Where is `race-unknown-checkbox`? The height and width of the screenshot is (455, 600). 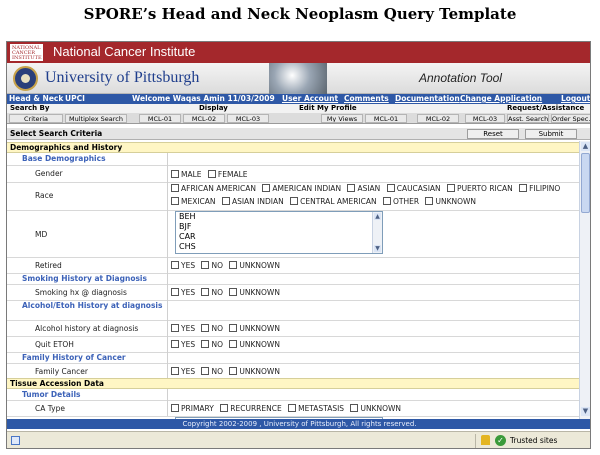
race-unknown-checkbox is located at coordinates (429, 201).